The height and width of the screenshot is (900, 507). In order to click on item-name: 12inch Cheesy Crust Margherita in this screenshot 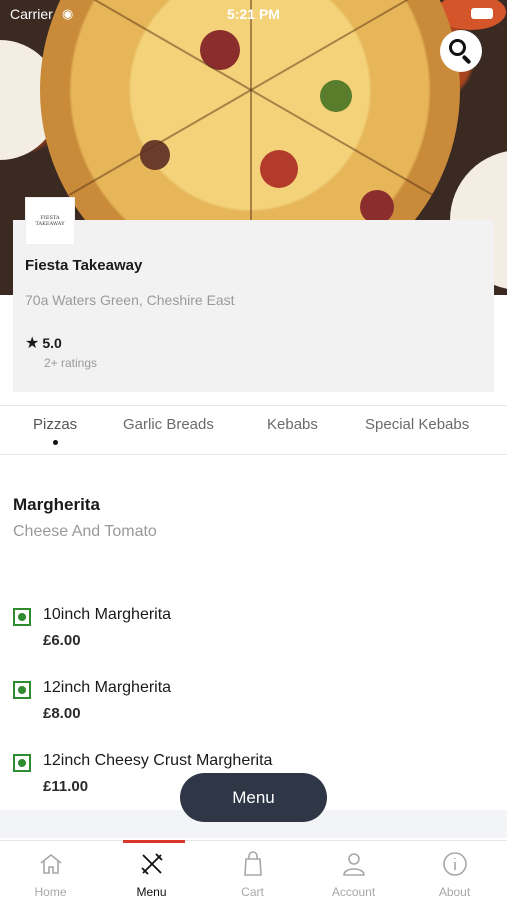, I will do `click(158, 760)`.